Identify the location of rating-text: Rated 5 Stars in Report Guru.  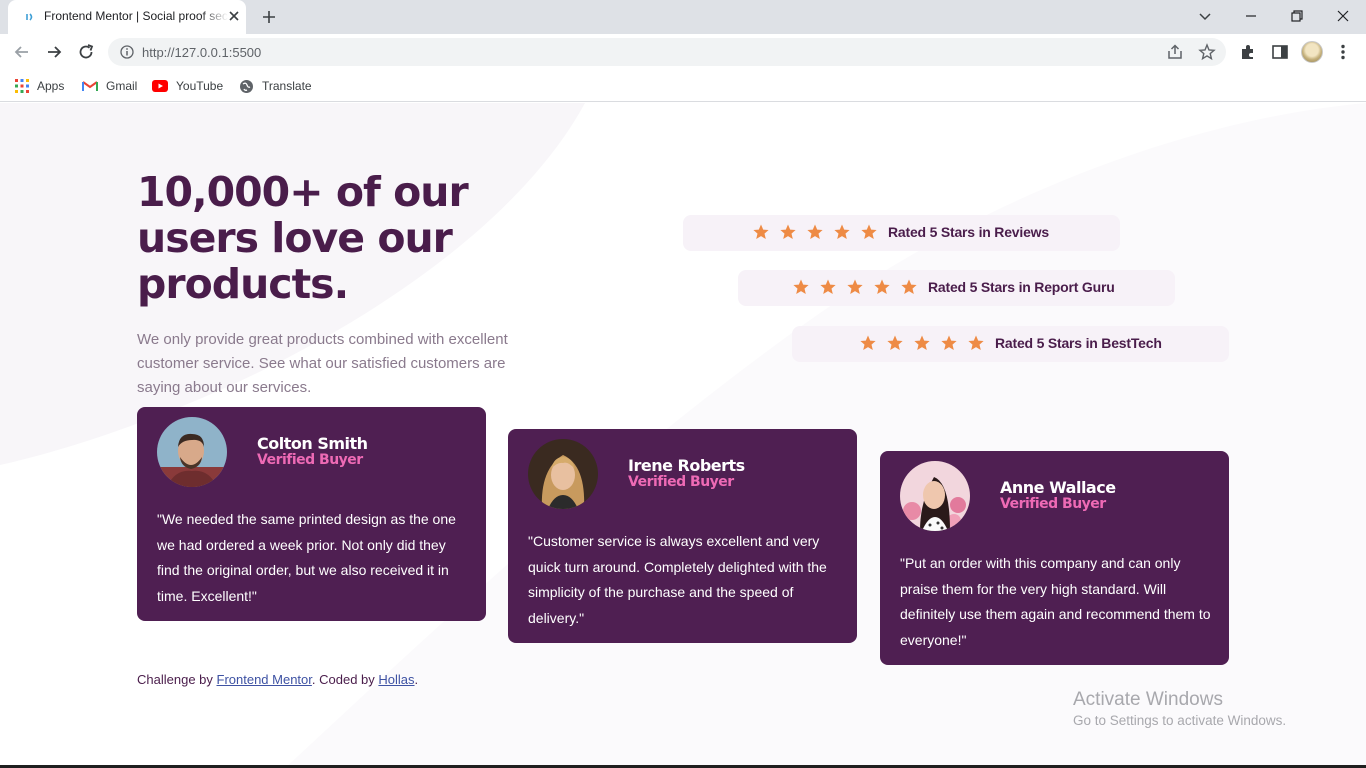
(1021, 287).